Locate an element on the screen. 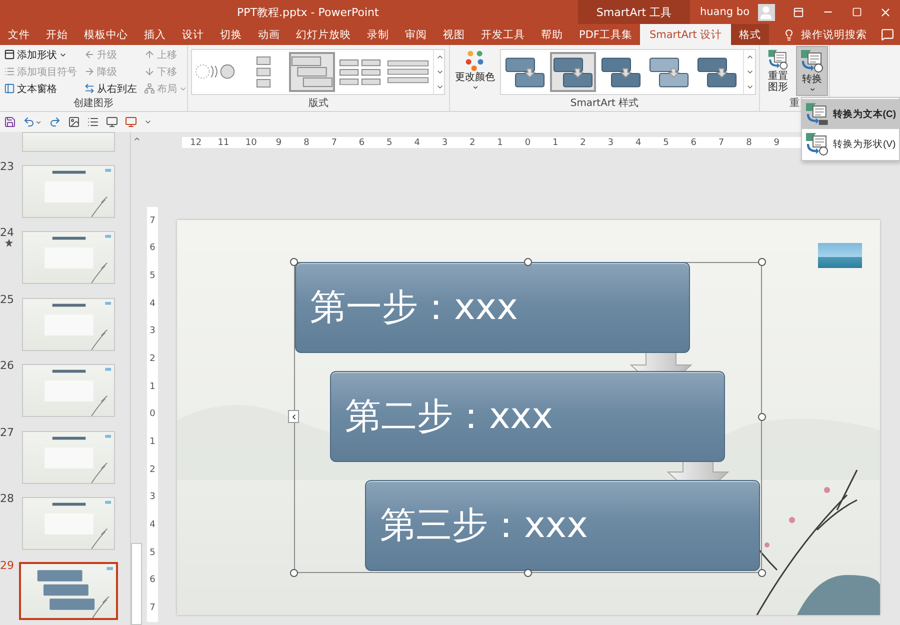 The image size is (900, 625). ribbon-button: 文本窗格 is located at coordinates (40, 88).